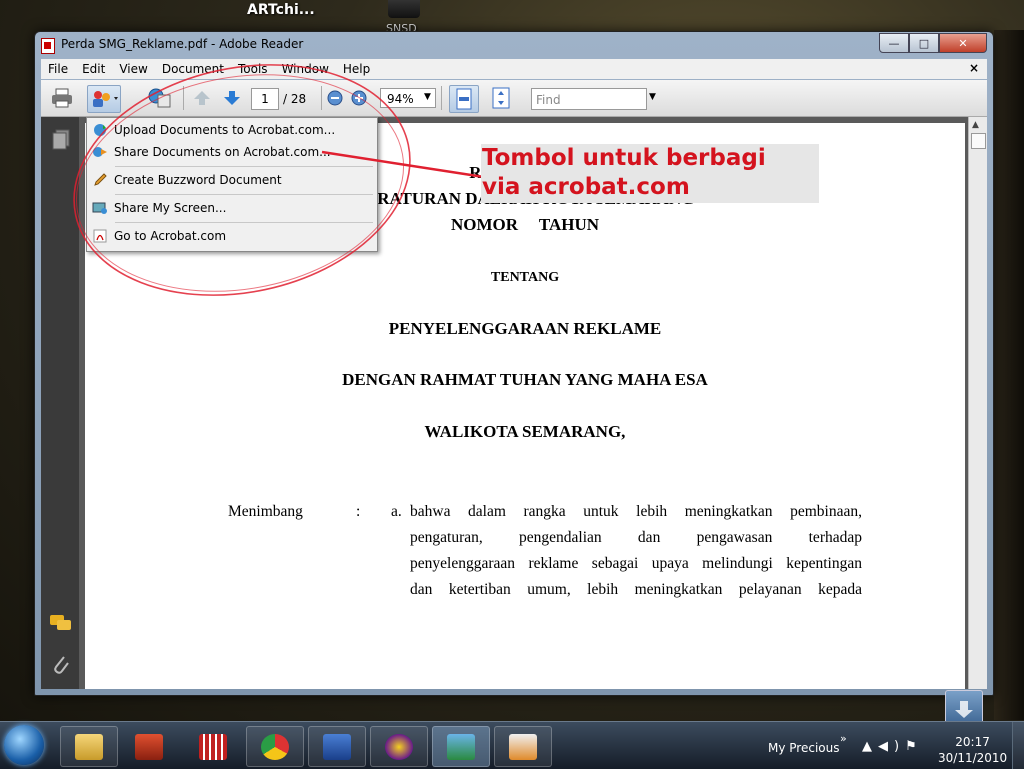 The image size is (1024, 769). I want to click on taskbar-yahoo-messenger, so click(399, 746).